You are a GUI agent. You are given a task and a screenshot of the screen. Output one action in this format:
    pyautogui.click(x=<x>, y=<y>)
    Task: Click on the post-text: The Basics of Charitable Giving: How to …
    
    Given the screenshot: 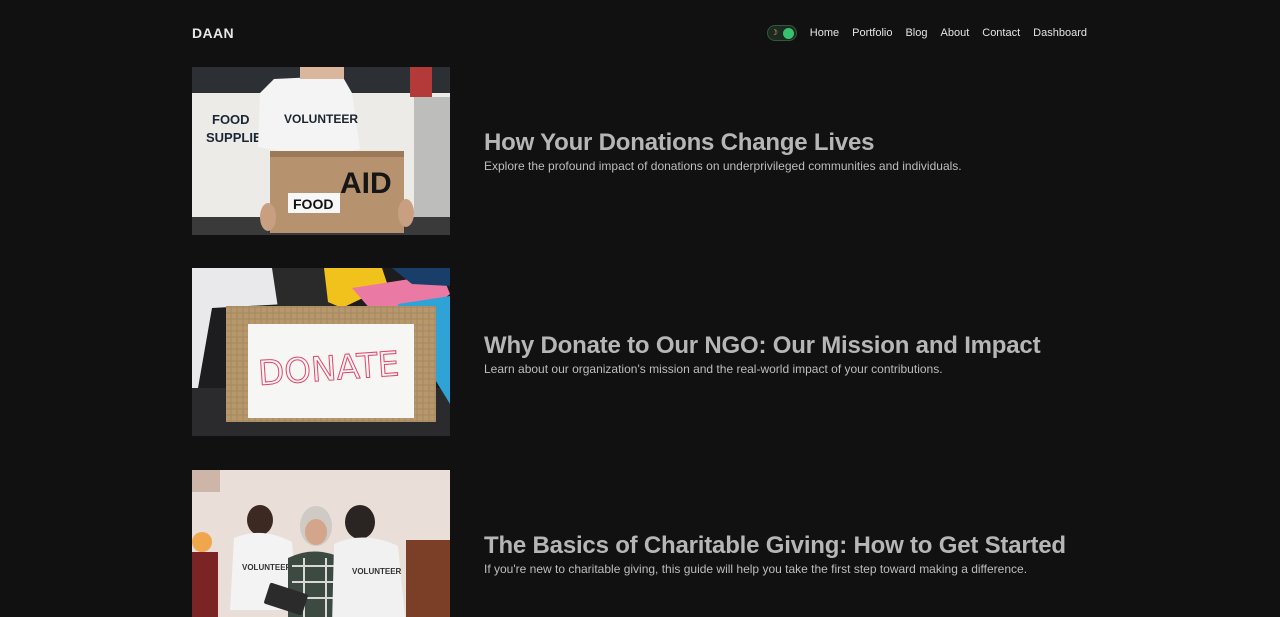 What is the action you would take?
    pyautogui.click(x=784, y=554)
    